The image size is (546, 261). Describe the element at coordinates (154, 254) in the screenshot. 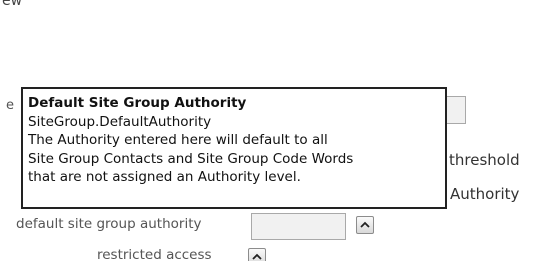

I see `restricted-access-label: restricted access` at that location.